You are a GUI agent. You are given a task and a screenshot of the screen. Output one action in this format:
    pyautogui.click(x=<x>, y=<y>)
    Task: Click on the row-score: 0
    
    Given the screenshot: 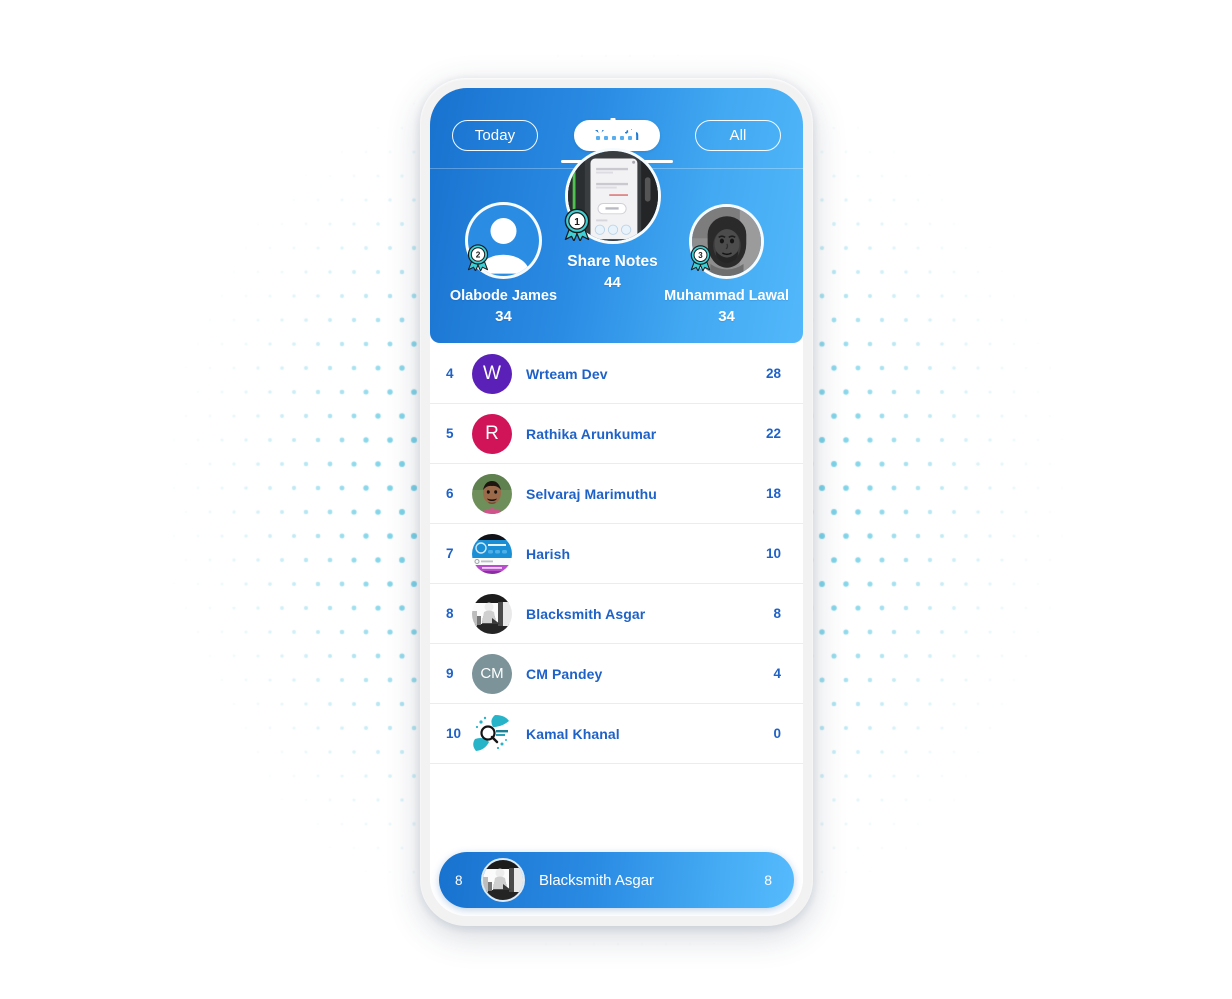 What is the action you would take?
    pyautogui.click(x=777, y=733)
    